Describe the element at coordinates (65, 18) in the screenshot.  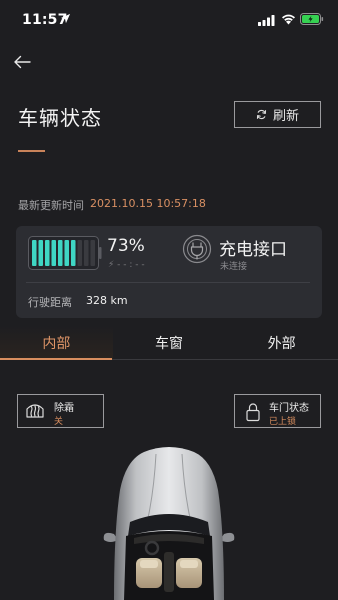
I see `location-arrow-icon` at that location.